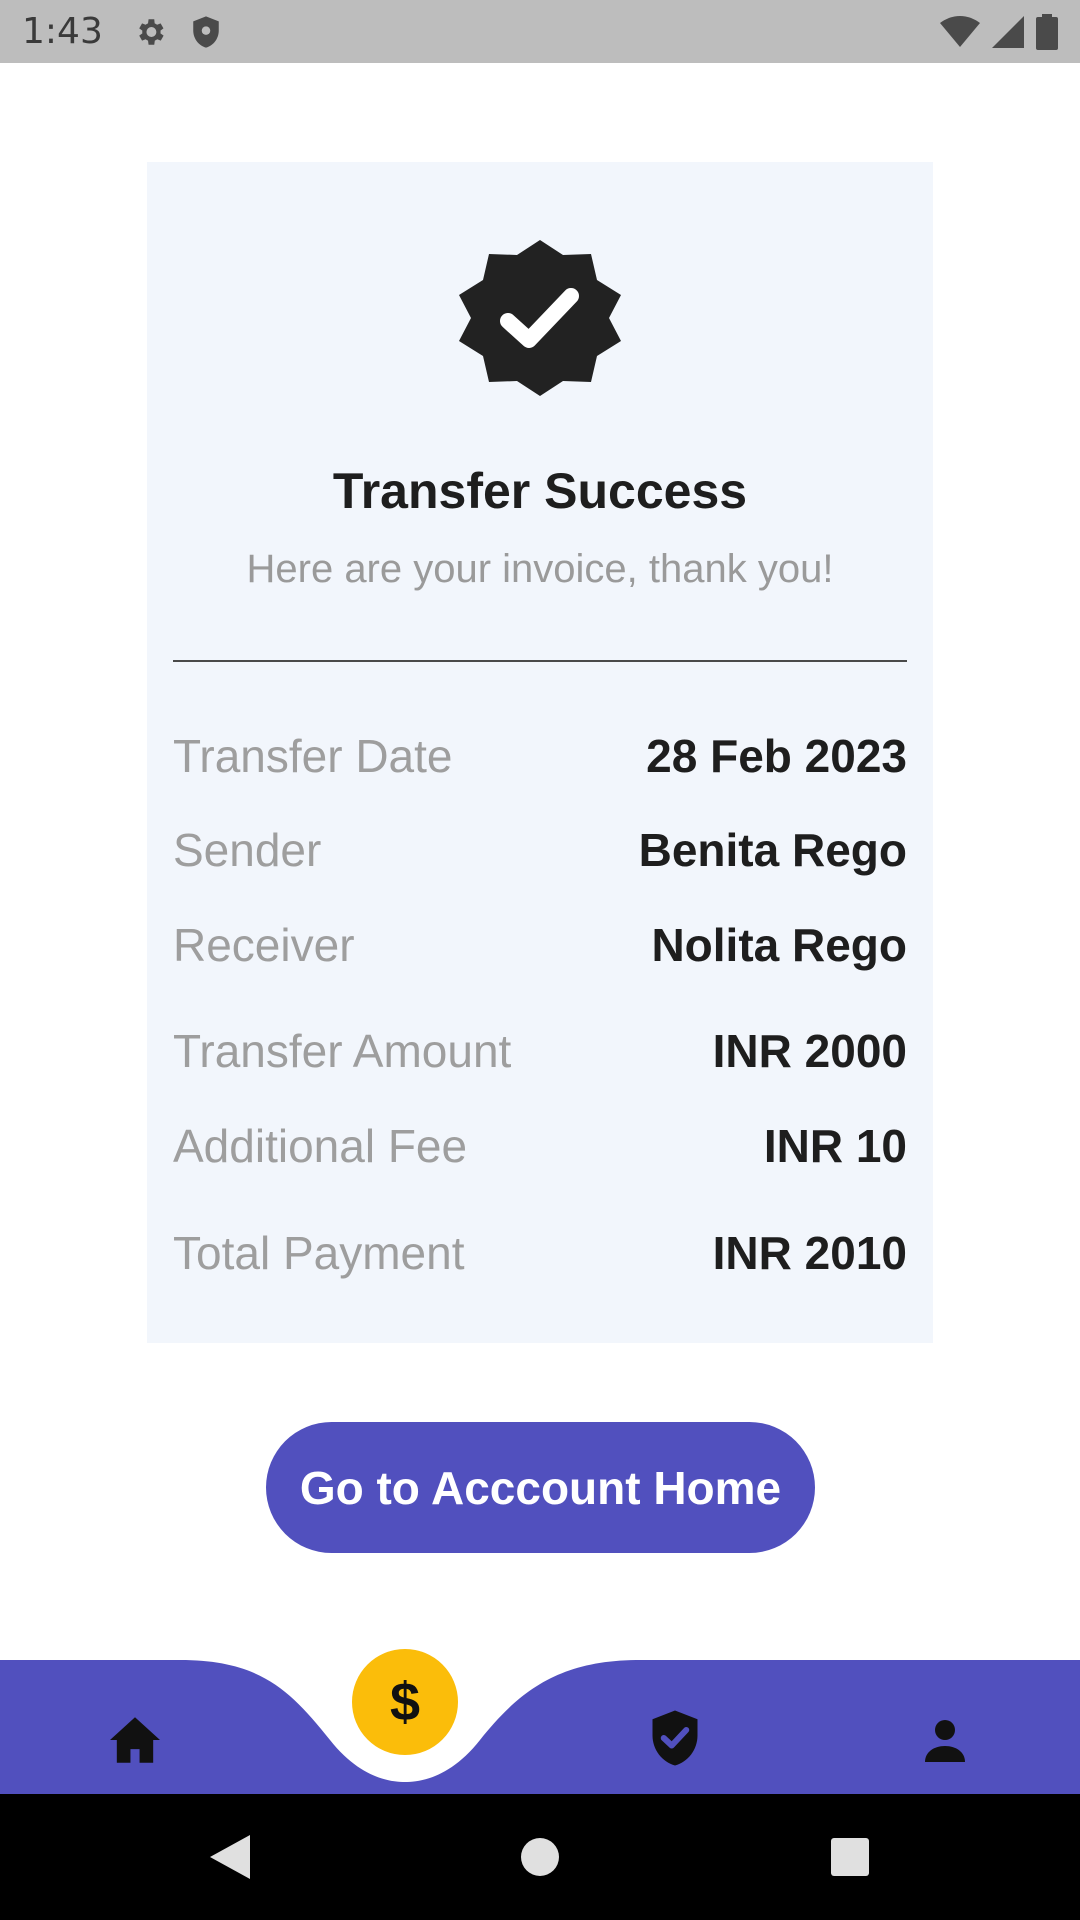 The image size is (1080, 1920). Describe the element at coordinates (319, 1253) in the screenshot. I see `row-label: Total Payment` at that location.